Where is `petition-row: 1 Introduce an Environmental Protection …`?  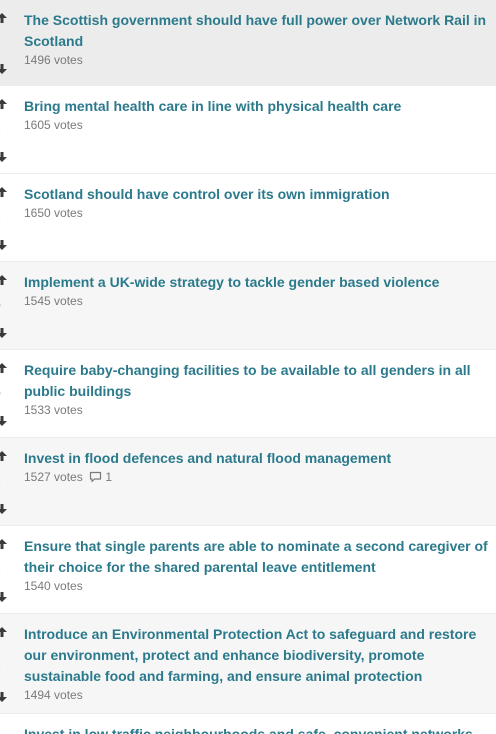 petition-row: 1 Introduce an Environmental Protection … is located at coordinates (248, 664).